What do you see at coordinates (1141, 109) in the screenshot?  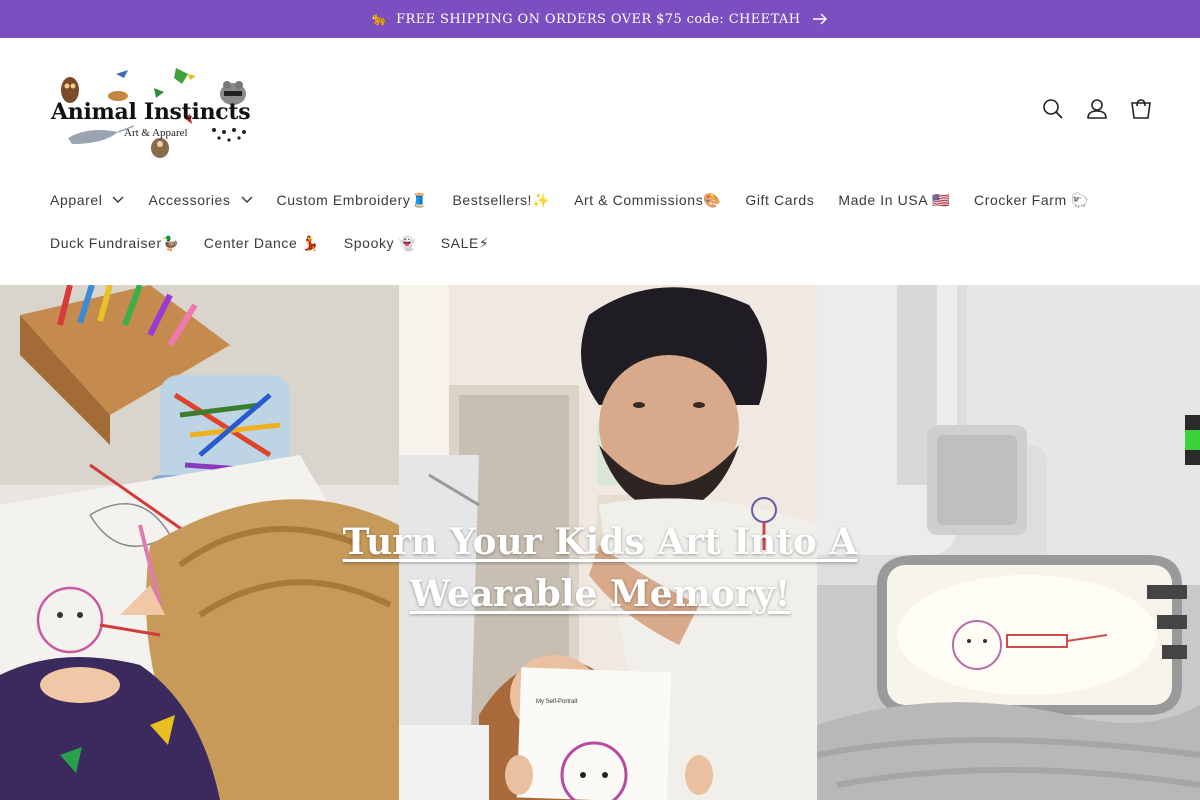 I see `cart-icon` at bounding box center [1141, 109].